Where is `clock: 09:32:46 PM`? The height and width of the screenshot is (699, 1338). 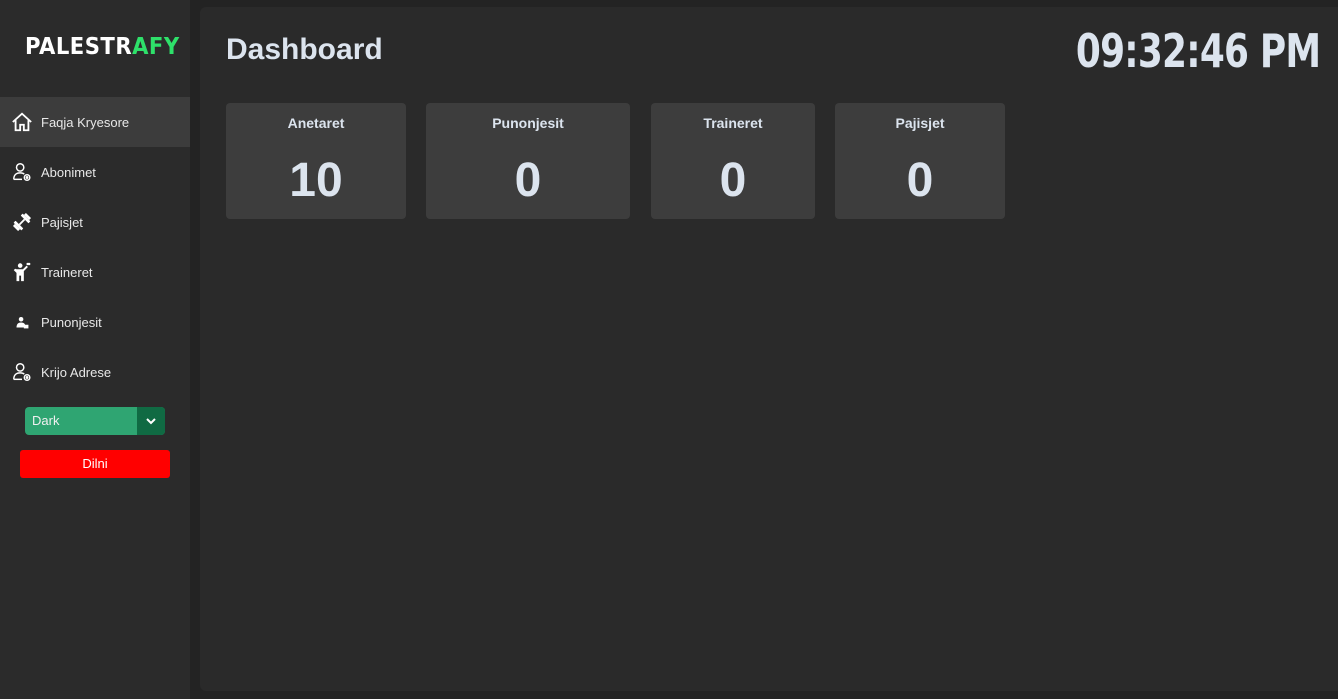 clock: 09:32:46 PM is located at coordinates (1198, 51).